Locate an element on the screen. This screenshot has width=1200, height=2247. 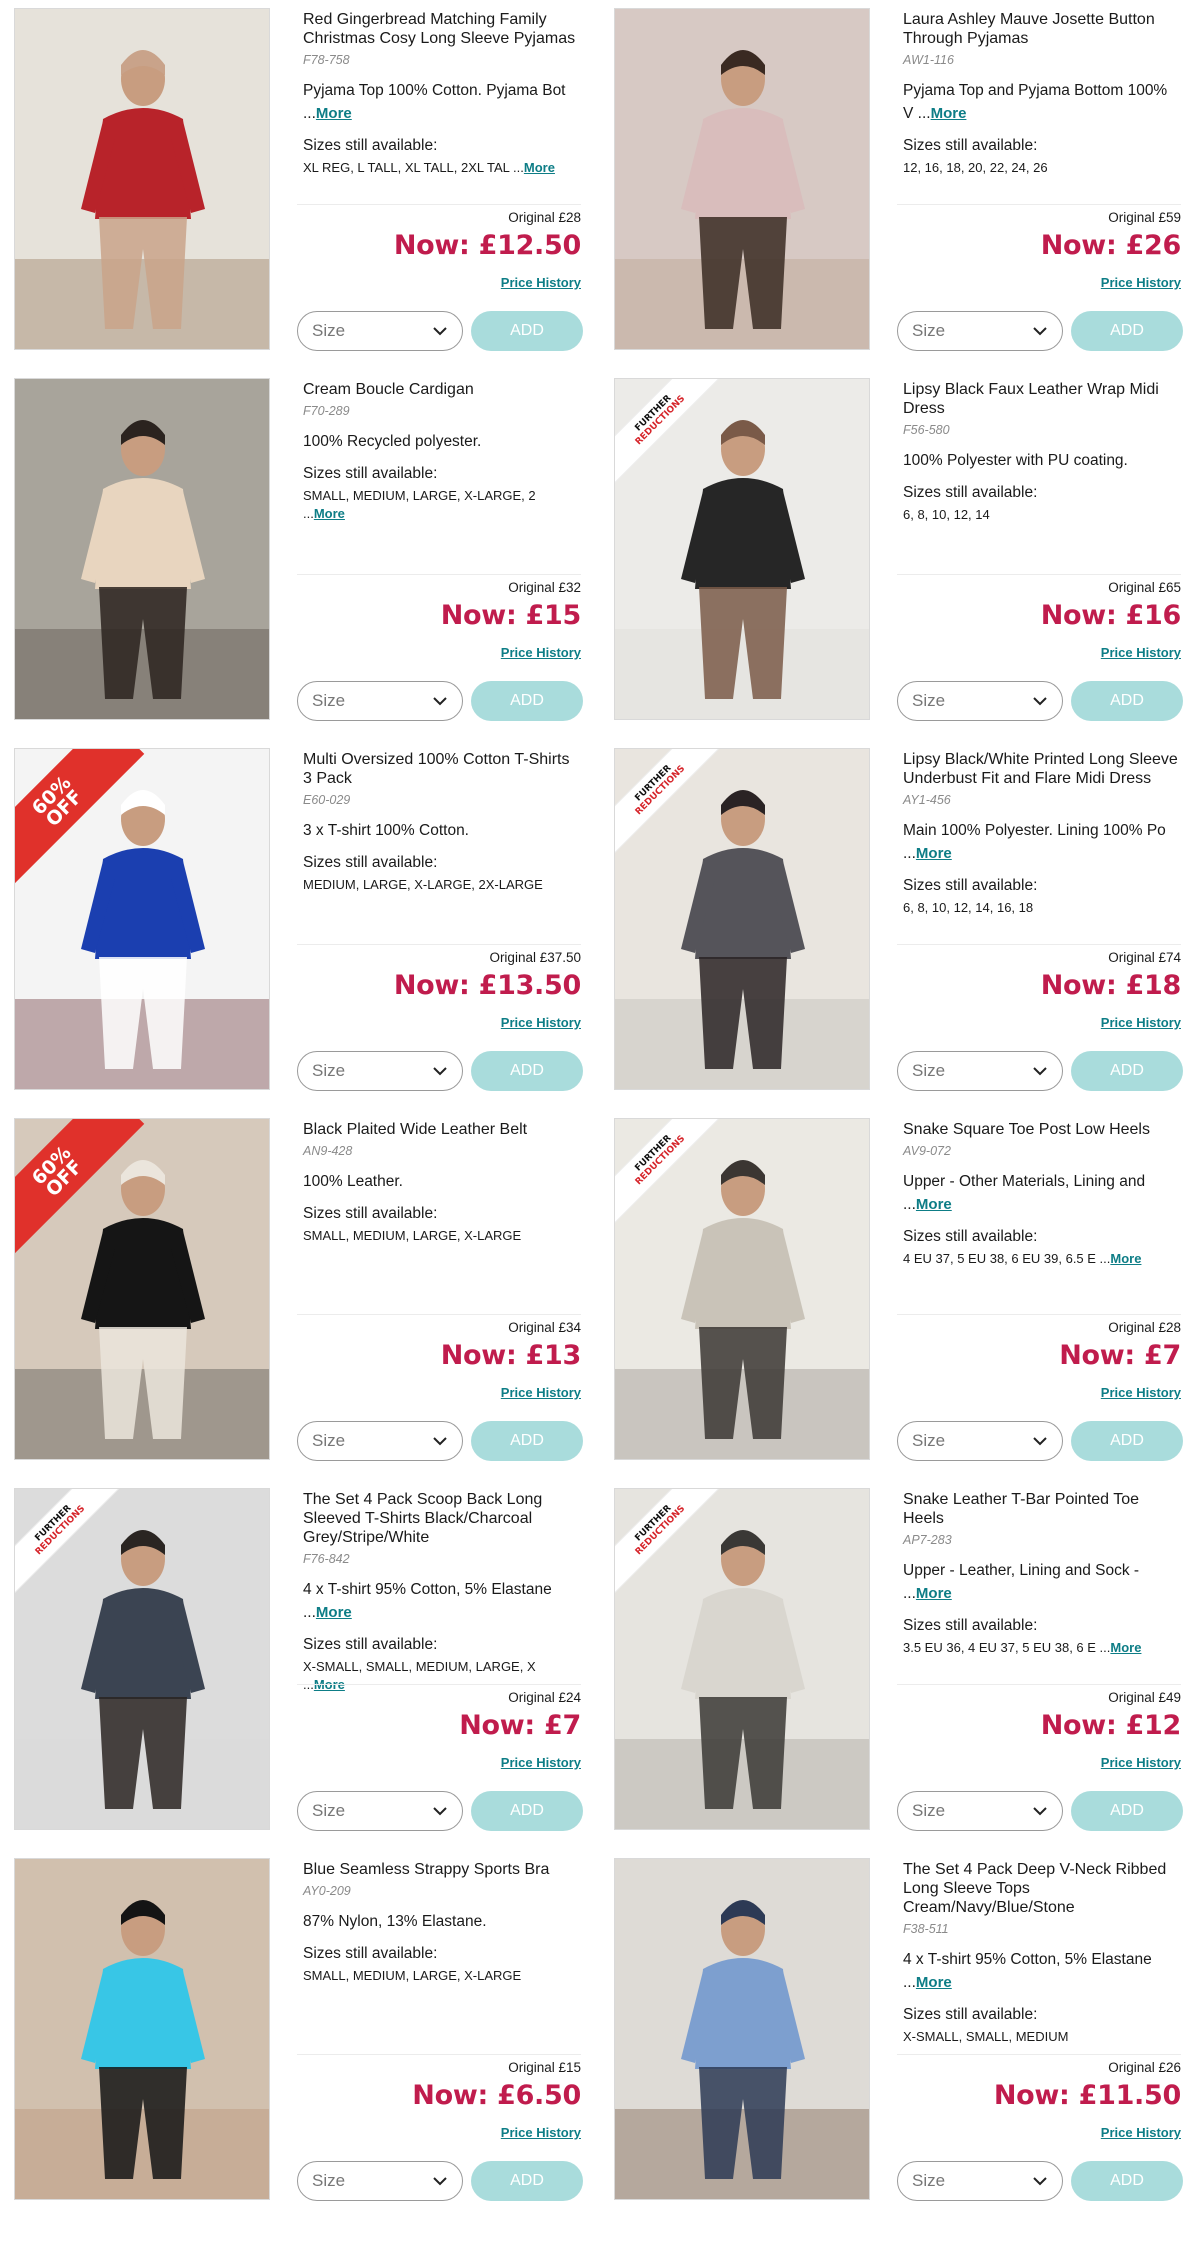
product-code: AY1-456 is located at coordinates (927, 800).